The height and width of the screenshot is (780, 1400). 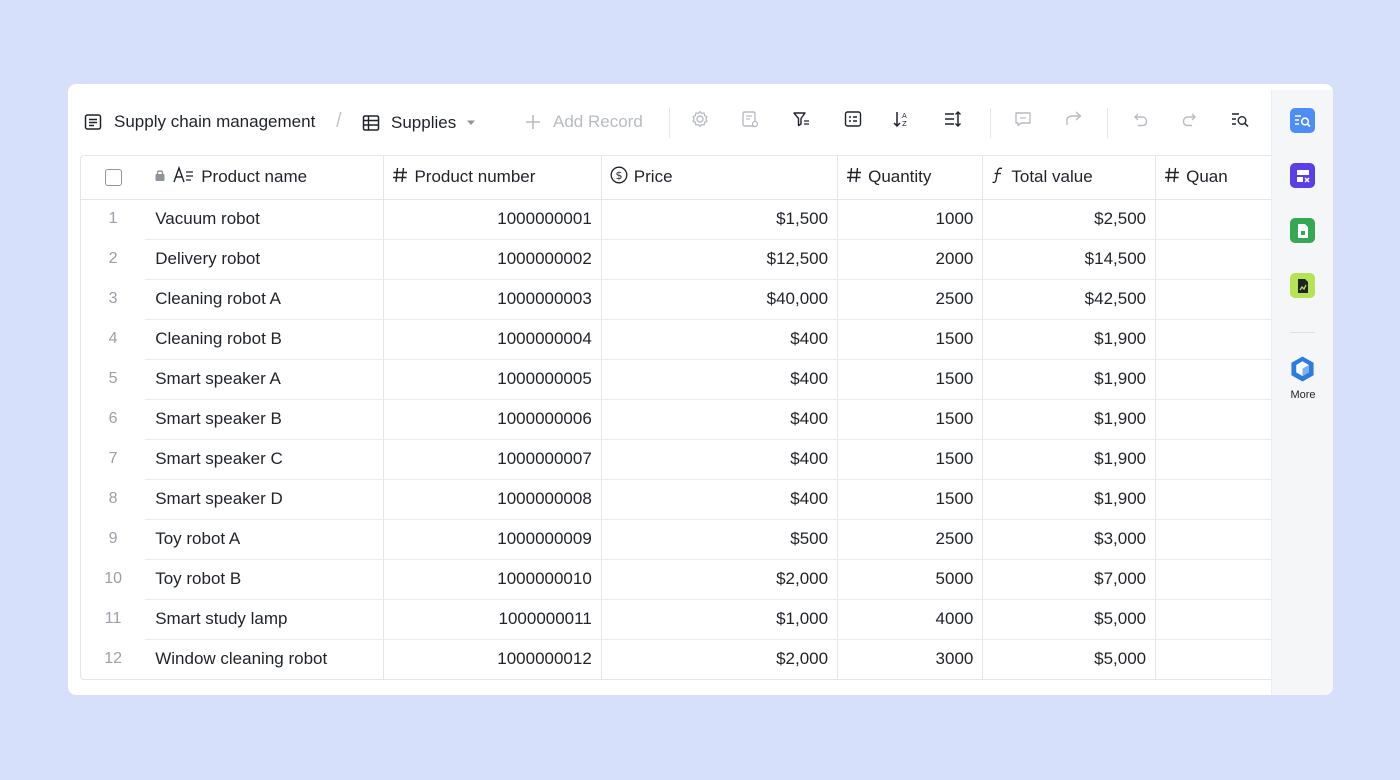 What do you see at coordinates (492, 659) in the screenshot?
I see `cell-product-number: 1000000012` at bounding box center [492, 659].